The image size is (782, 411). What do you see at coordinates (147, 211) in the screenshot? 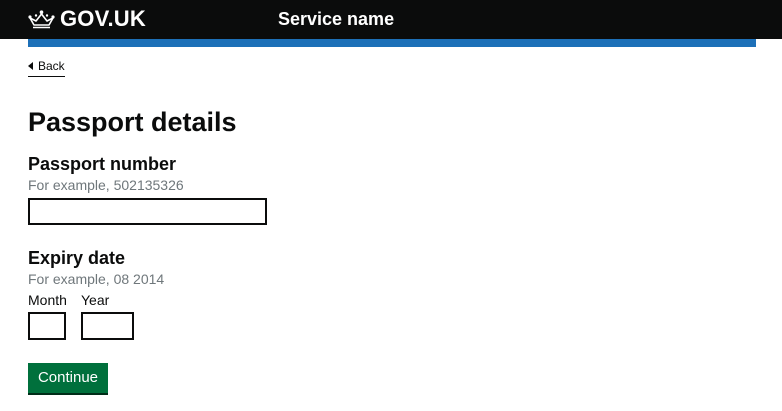
I see `passport-number-input` at bounding box center [147, 211].